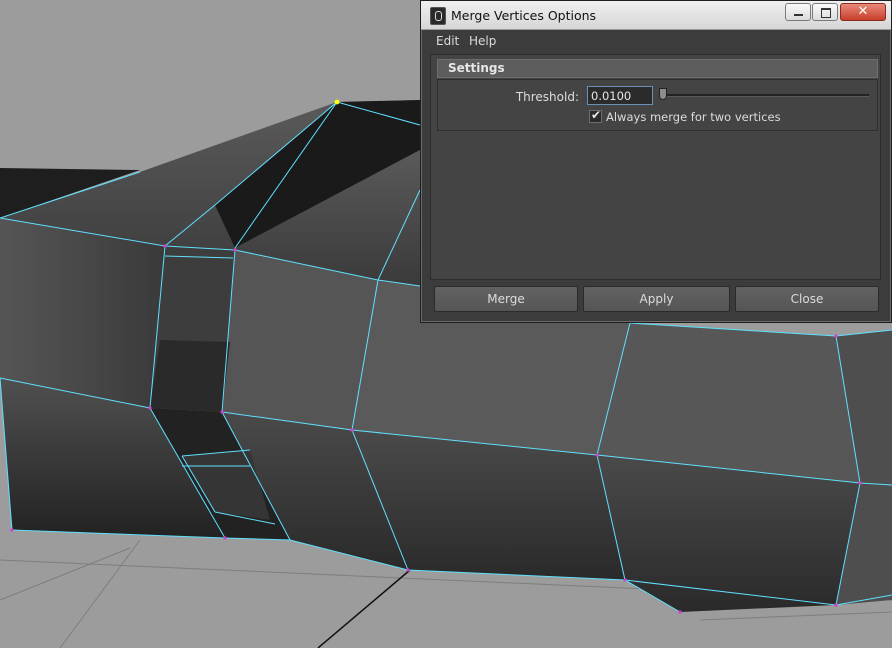  Describe the element at coordinates (656, 299) in the screenshot. I see `apply-button: Apply` at that location.